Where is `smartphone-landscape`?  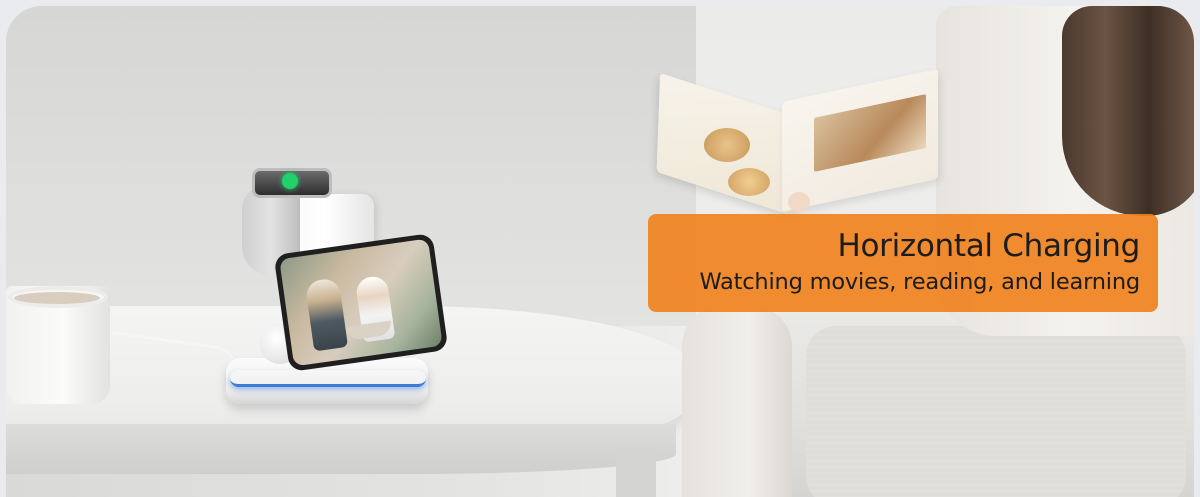 smartphone-landscape is located at coordinates (361, 302).